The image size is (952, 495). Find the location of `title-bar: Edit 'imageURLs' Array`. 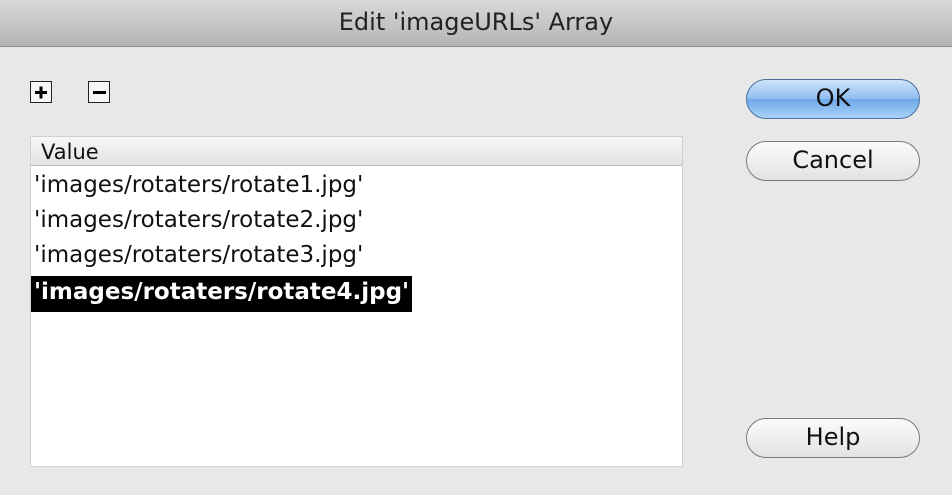

title-bar: Edit 'imageURLs' Array is located at coordinates (476, 23).